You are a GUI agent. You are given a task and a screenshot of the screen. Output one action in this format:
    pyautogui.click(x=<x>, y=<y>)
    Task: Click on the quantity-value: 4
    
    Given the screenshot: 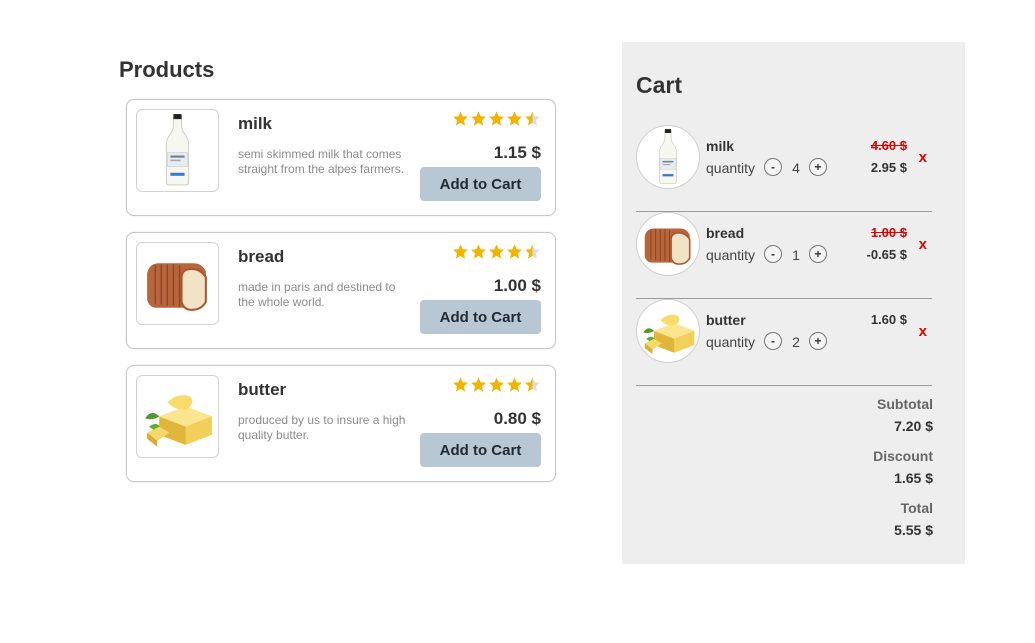 What is the action you would take?
    pyautogui.click(x=796, y=168)
    